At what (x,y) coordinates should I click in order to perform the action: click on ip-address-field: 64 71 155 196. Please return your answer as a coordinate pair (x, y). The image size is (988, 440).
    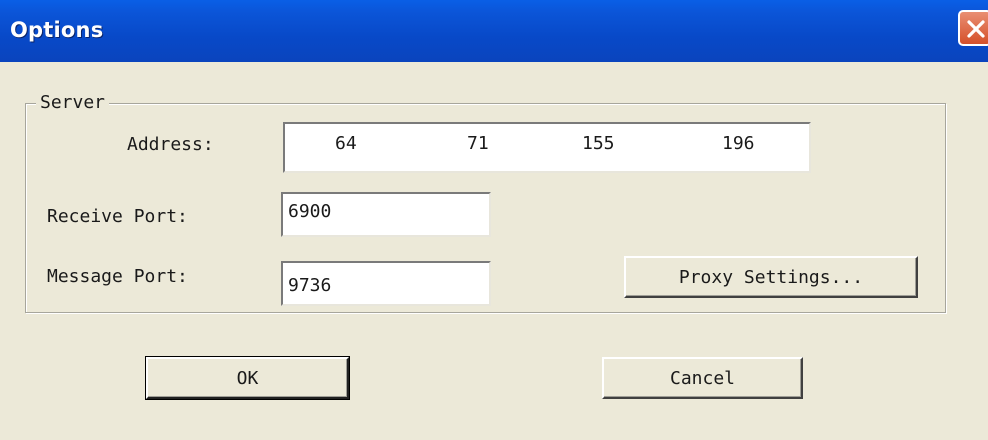
    Looking at the image, I should click on (547, 147).